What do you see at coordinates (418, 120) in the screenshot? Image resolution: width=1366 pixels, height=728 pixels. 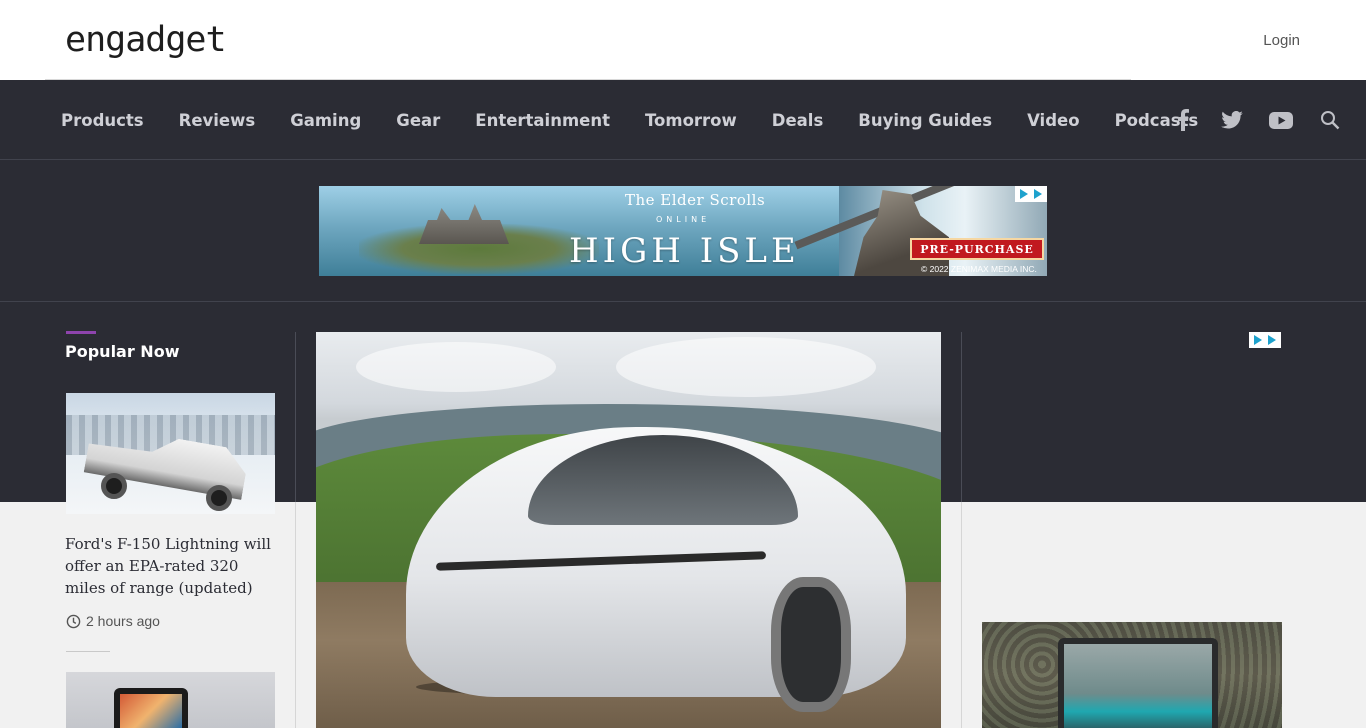 I see `nav-item-gear: Gear` at bounding box center [418, 120].